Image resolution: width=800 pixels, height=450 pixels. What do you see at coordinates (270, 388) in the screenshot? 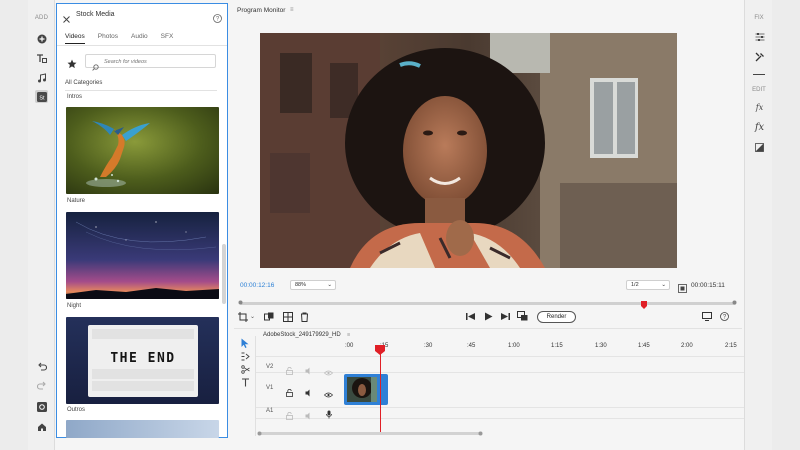
I see `track-label-v1: V1` at bounding box center [270, 388].